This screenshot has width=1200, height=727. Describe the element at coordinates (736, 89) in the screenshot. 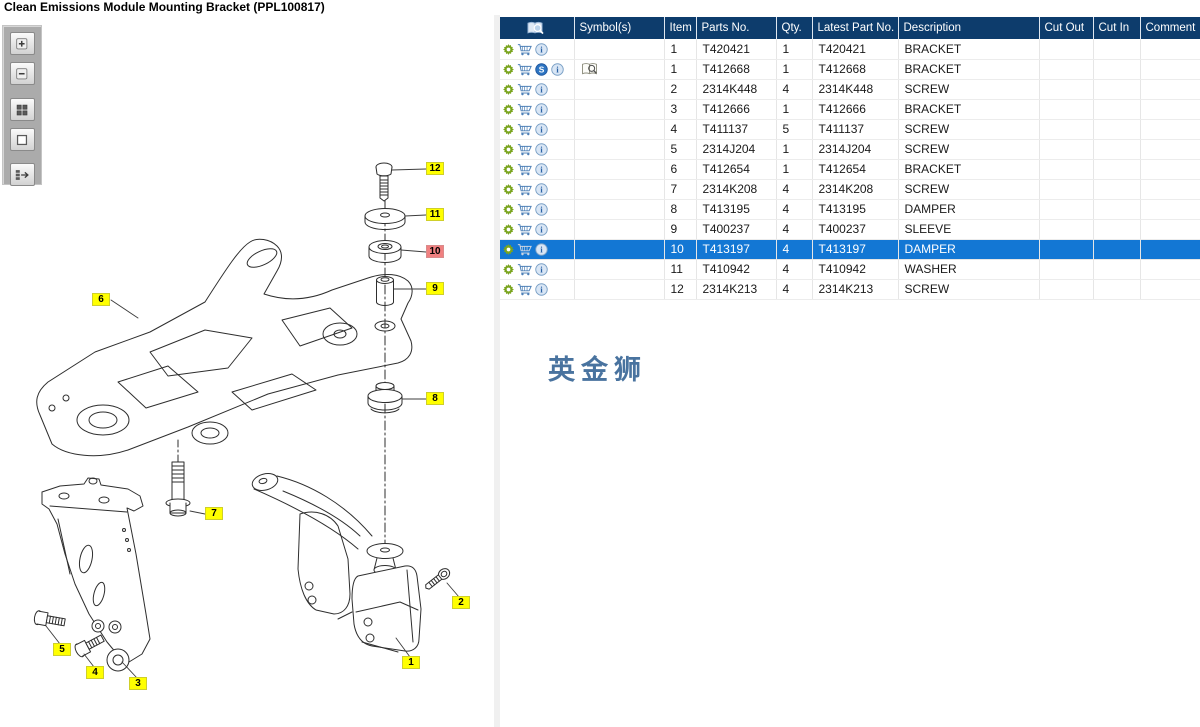

I see `cell-parts-no: 2314K448` at that location.